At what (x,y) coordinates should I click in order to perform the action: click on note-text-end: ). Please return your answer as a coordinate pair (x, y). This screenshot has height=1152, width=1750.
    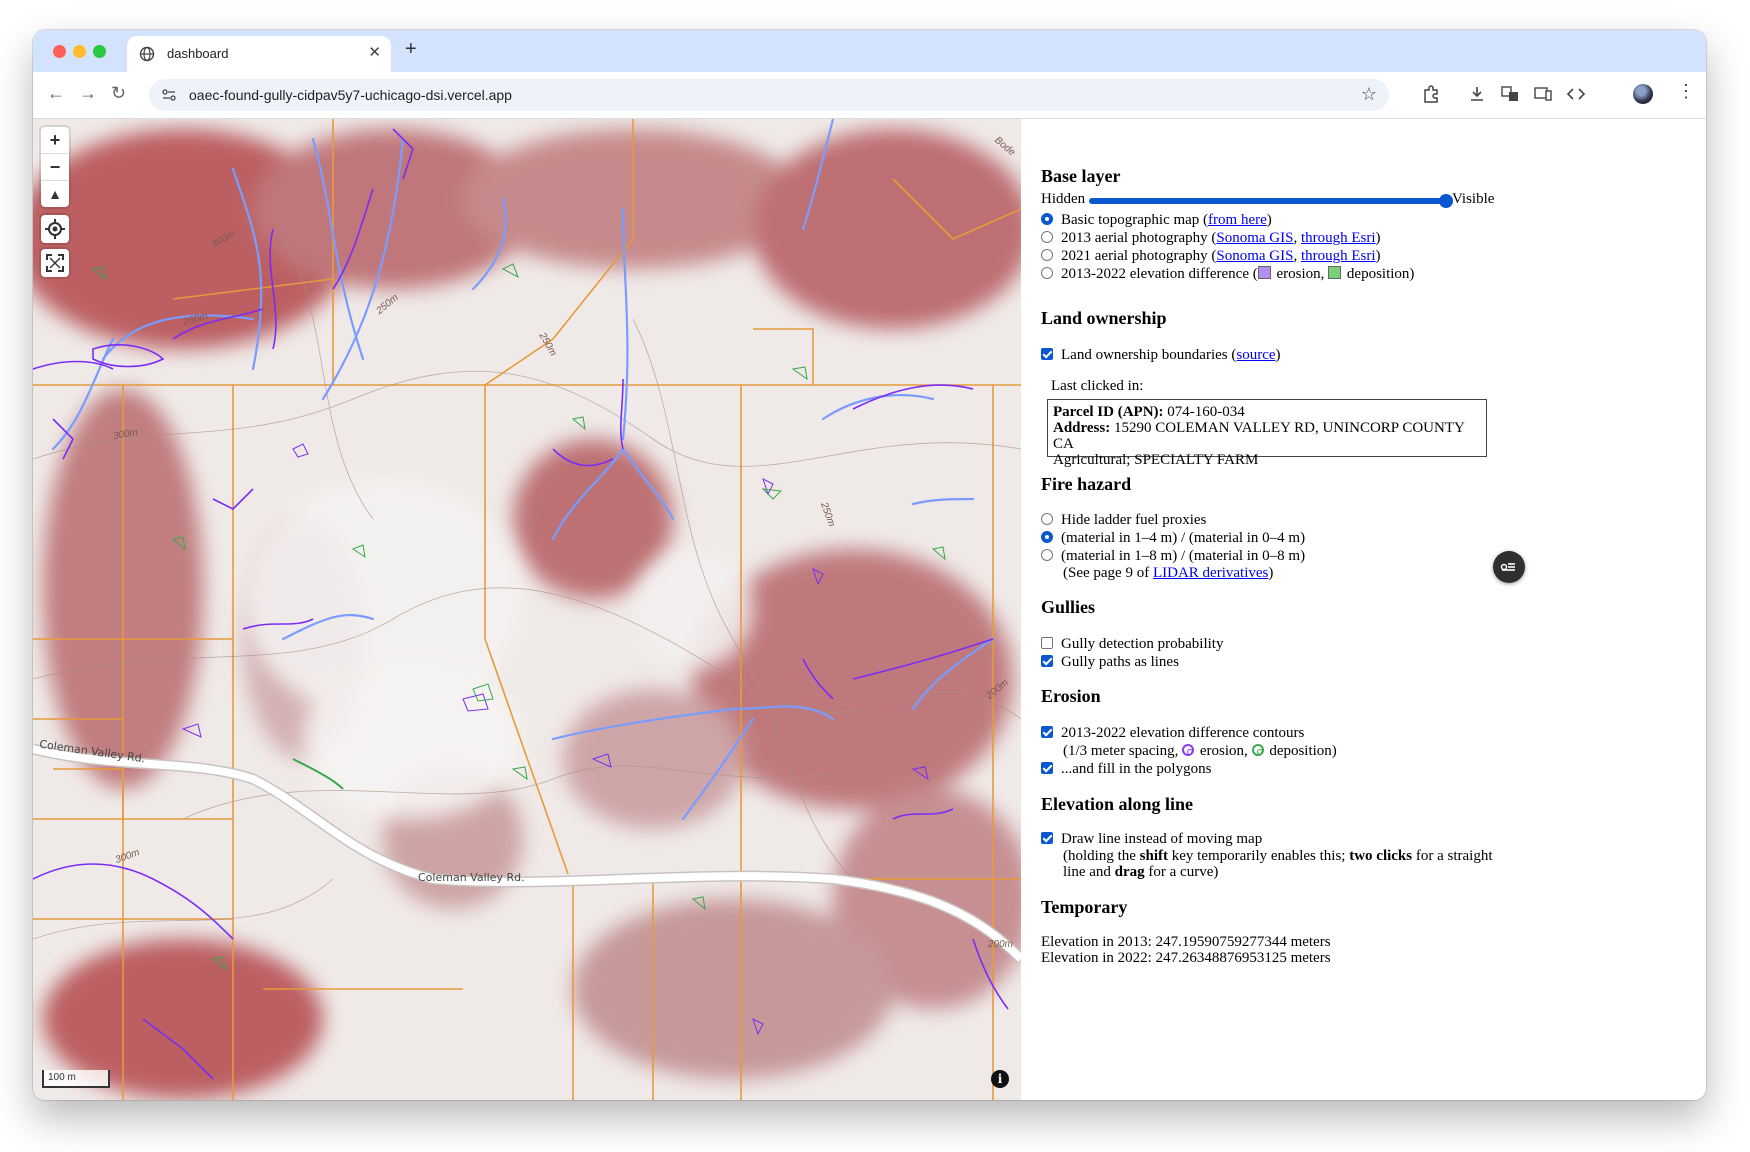
    Looking at the image, I should click on (1271, 573).